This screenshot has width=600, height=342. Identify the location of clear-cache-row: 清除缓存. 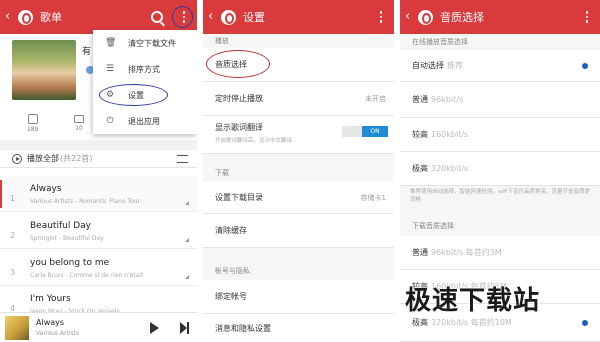
(298, 231).